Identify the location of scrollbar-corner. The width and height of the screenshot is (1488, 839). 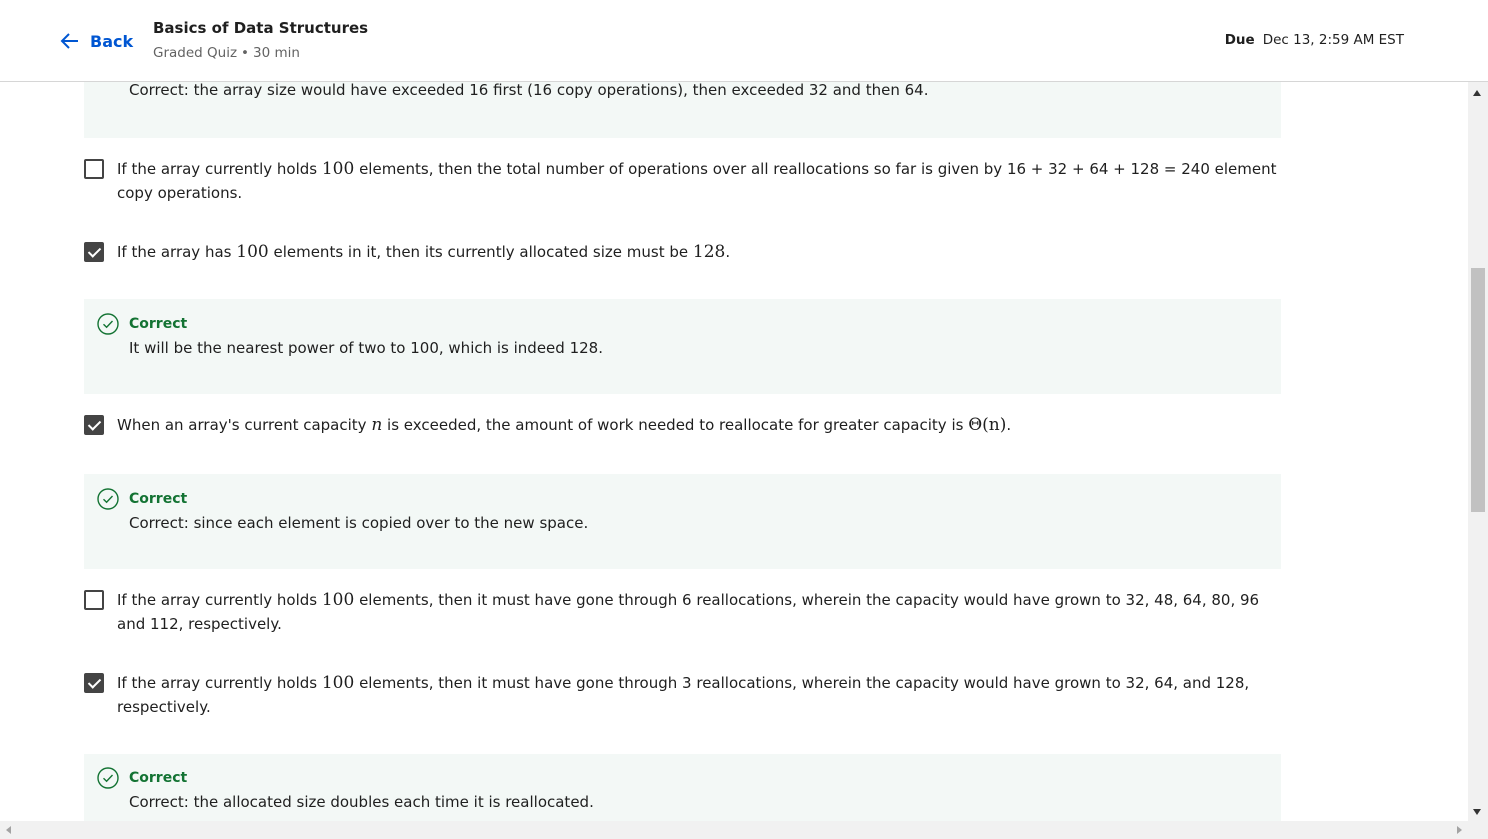
(1478, 830).